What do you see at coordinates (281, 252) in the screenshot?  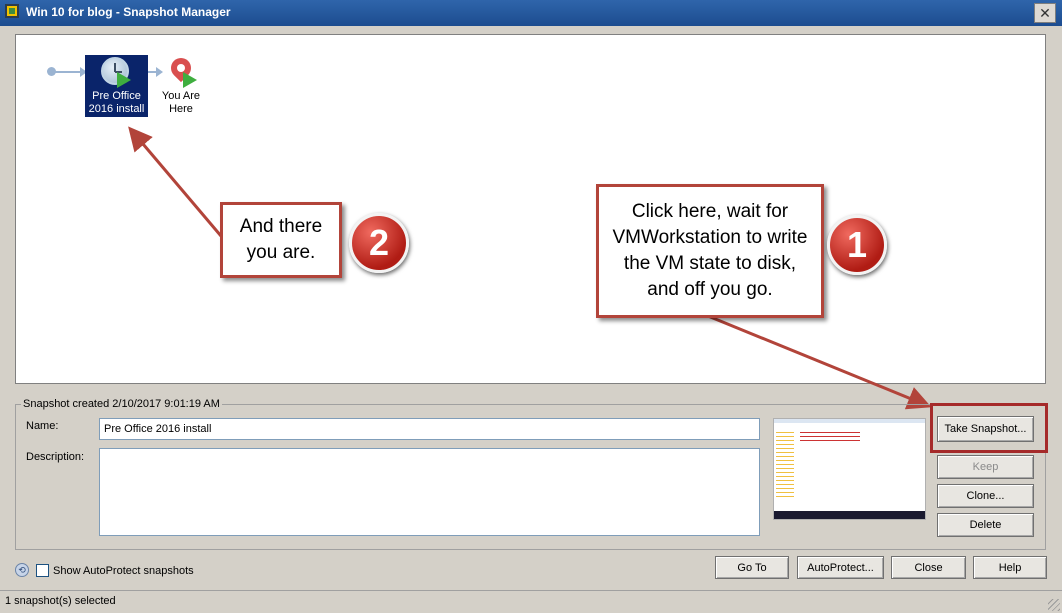 I see `callout-2-line2: you are.` at bounding box center [281, 252].